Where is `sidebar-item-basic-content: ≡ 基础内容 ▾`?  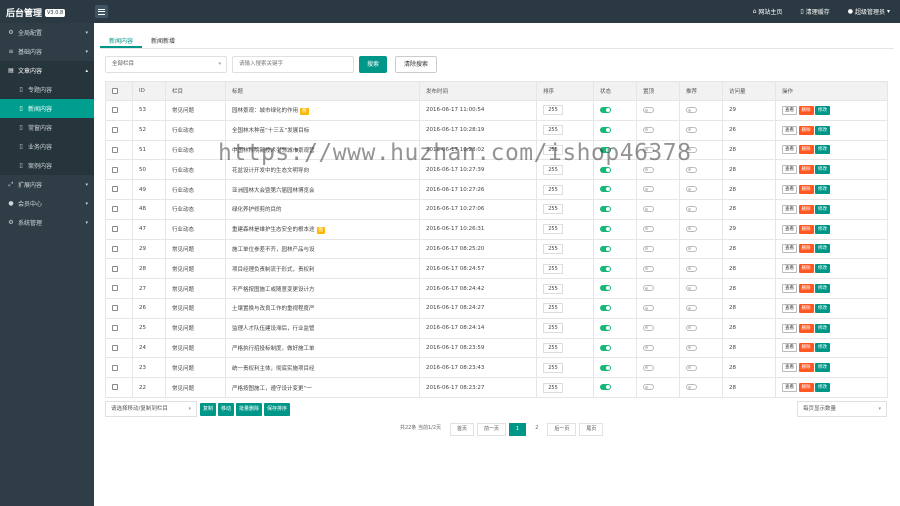
sidebar-item-basic-content: ≡ 基础内容 ▾ is located at coordinates (47, 51).